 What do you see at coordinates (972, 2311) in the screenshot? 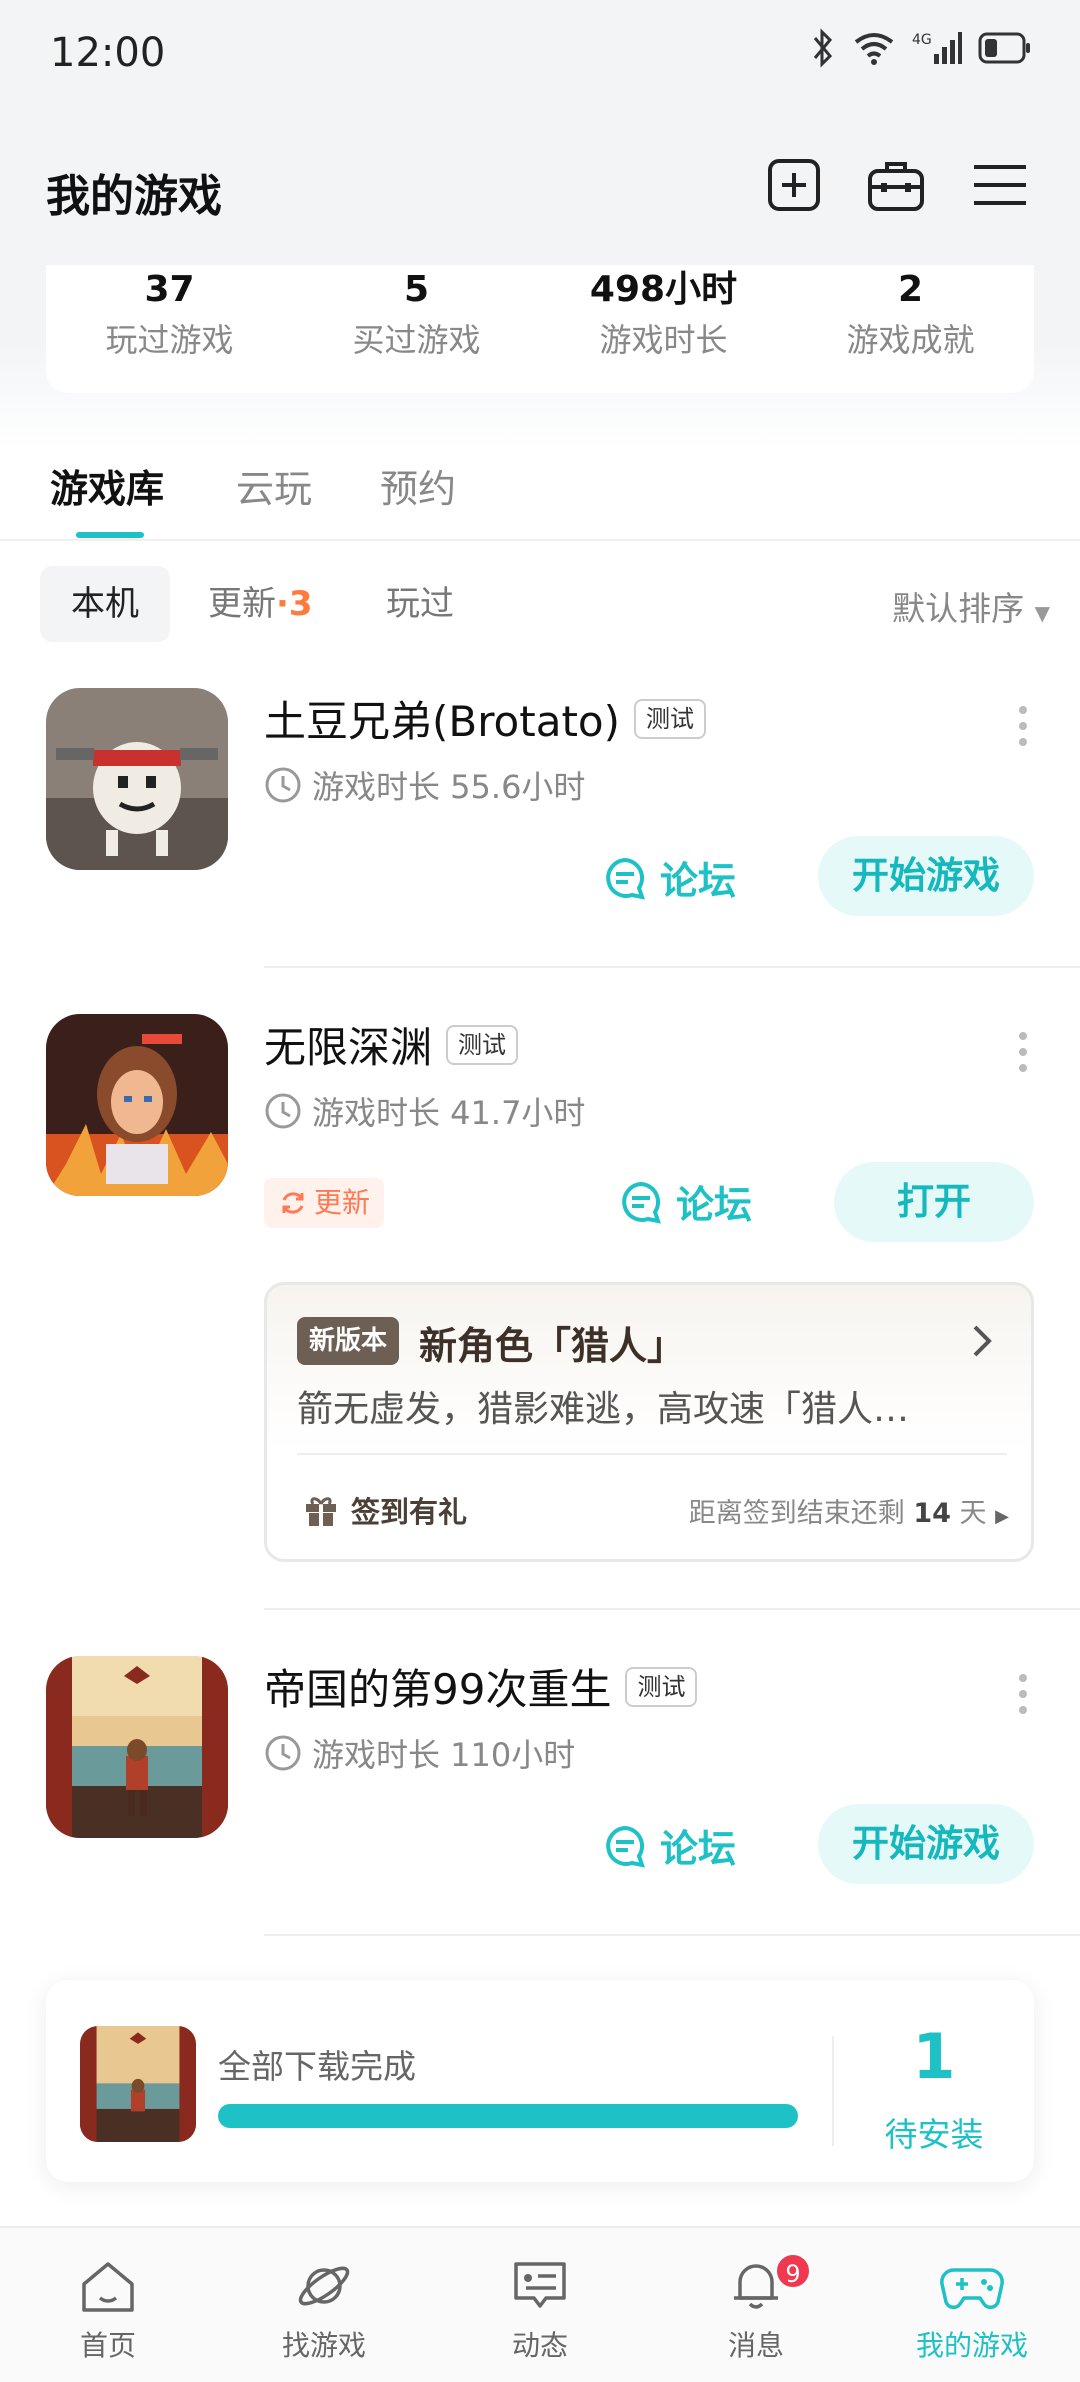
I see `nav-my-games: 我的游戏` at bounding box center [972, 2311].